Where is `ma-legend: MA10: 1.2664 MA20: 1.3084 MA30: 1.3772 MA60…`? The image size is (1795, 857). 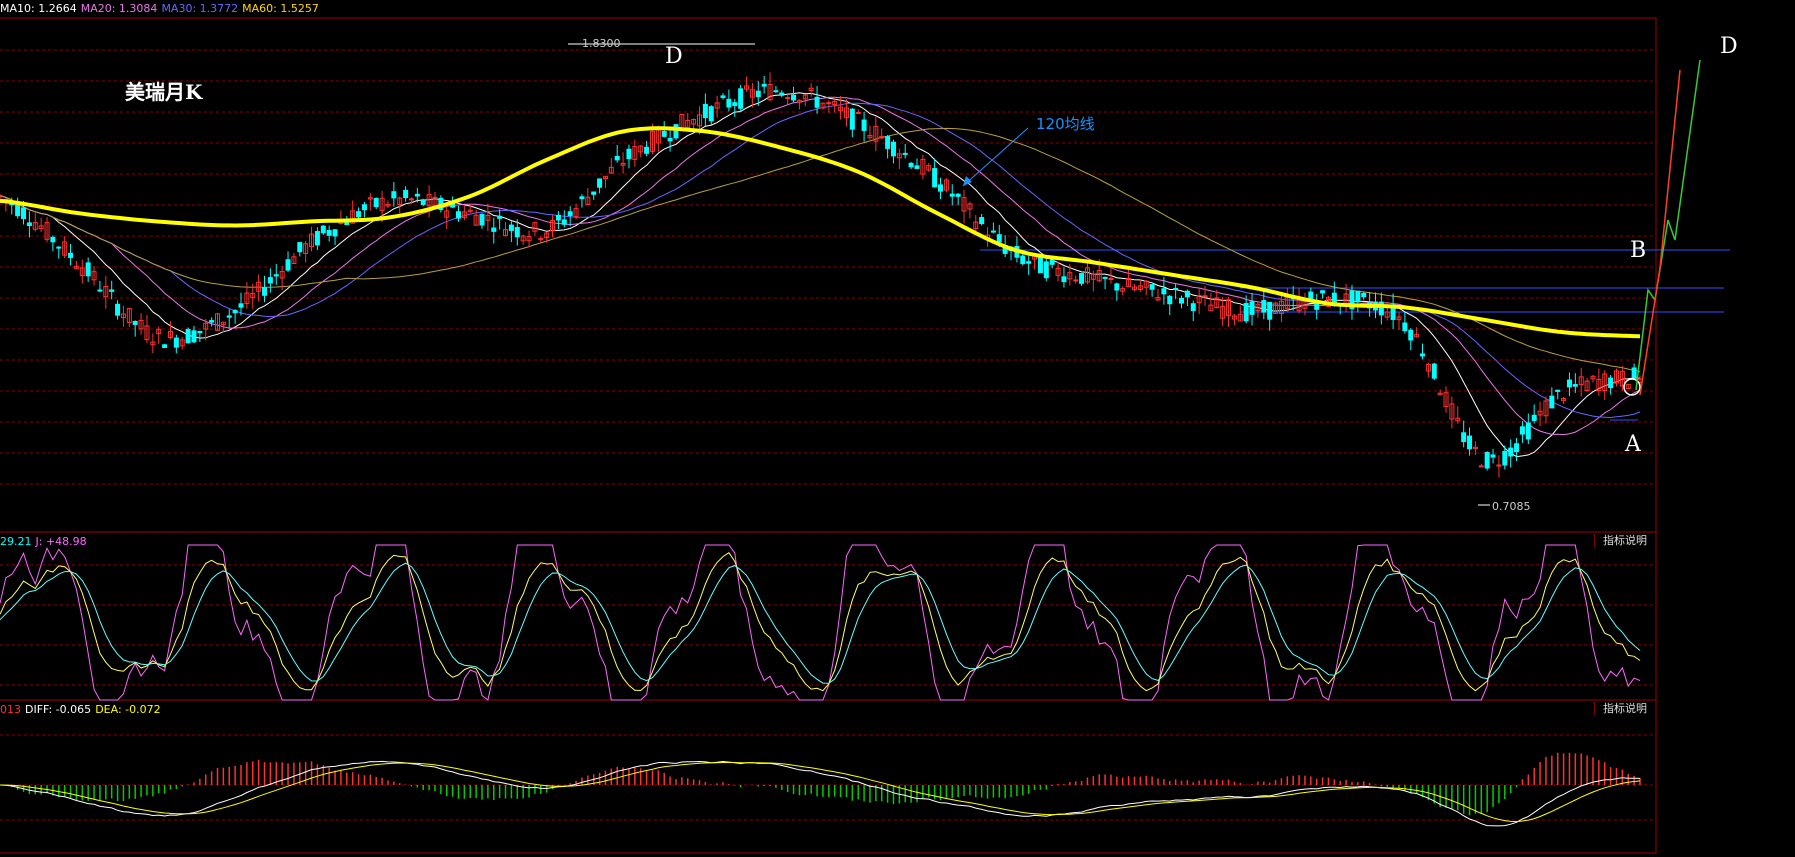
ma-legend: MA10: 1.2664 MA20: 1.3084 MA30: 1.3772 MA60… is located at coordinates (161, 8).